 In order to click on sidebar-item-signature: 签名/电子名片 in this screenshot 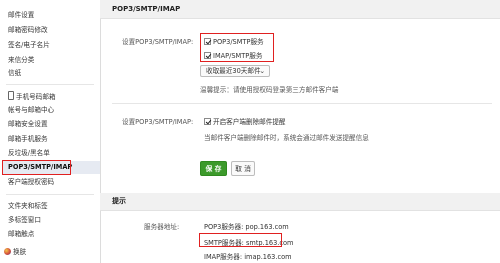, I will do `click(29, 45)`.